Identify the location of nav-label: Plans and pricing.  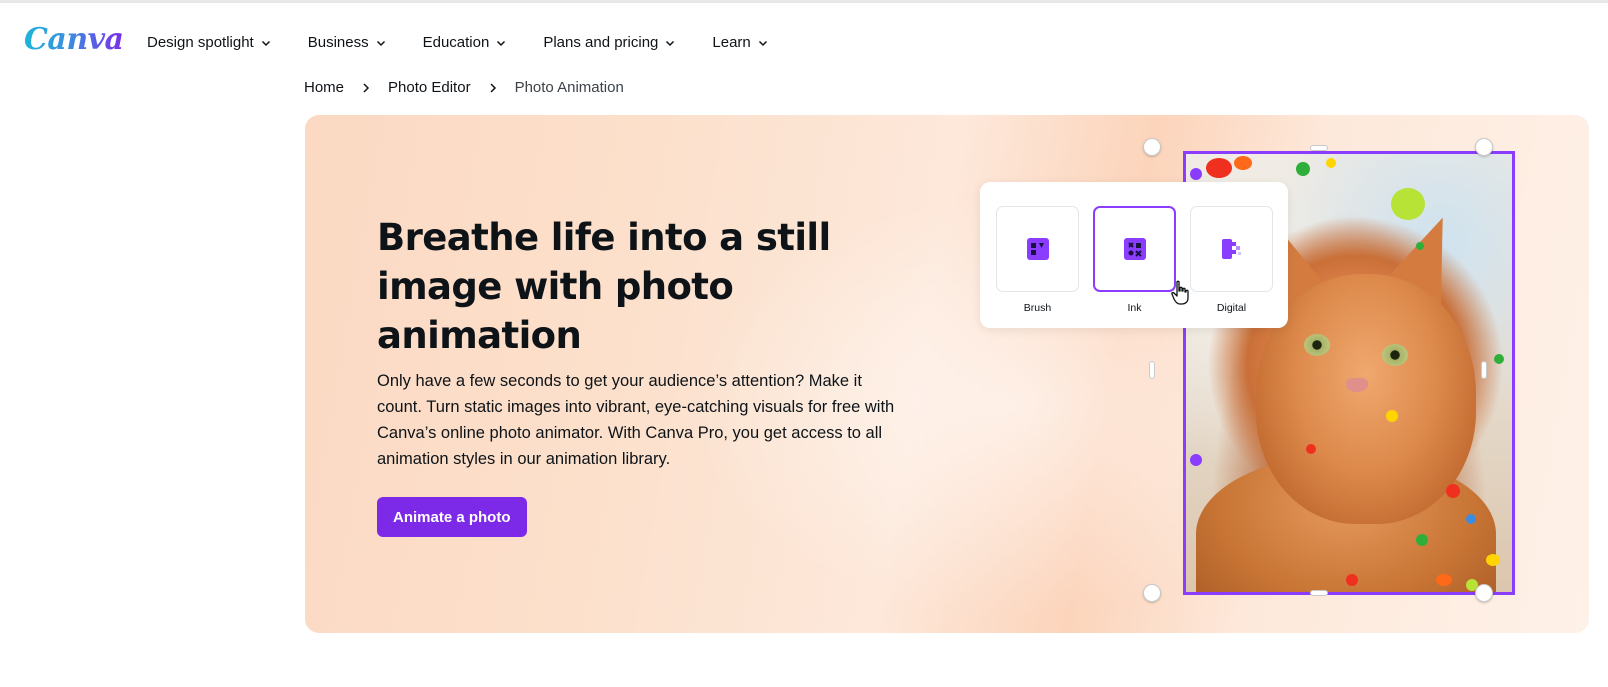
(601, 42).